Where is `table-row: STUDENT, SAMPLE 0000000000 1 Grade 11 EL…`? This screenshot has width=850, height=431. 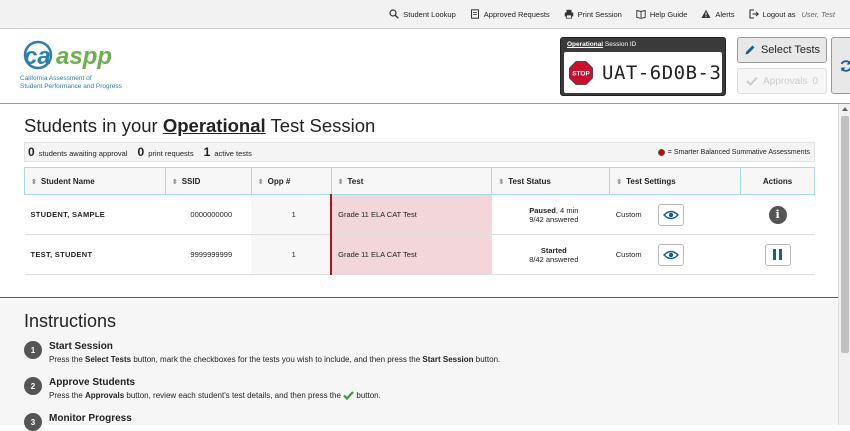 table-row: STUDENT, SAMPLE 0000000000 1 Grade 11 EL… is located at coordinates (419, 214).